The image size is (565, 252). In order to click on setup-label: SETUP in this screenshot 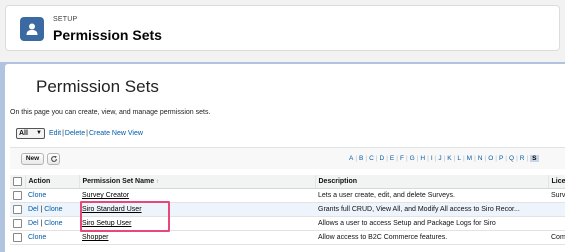, I will do `click(65, 19)`.